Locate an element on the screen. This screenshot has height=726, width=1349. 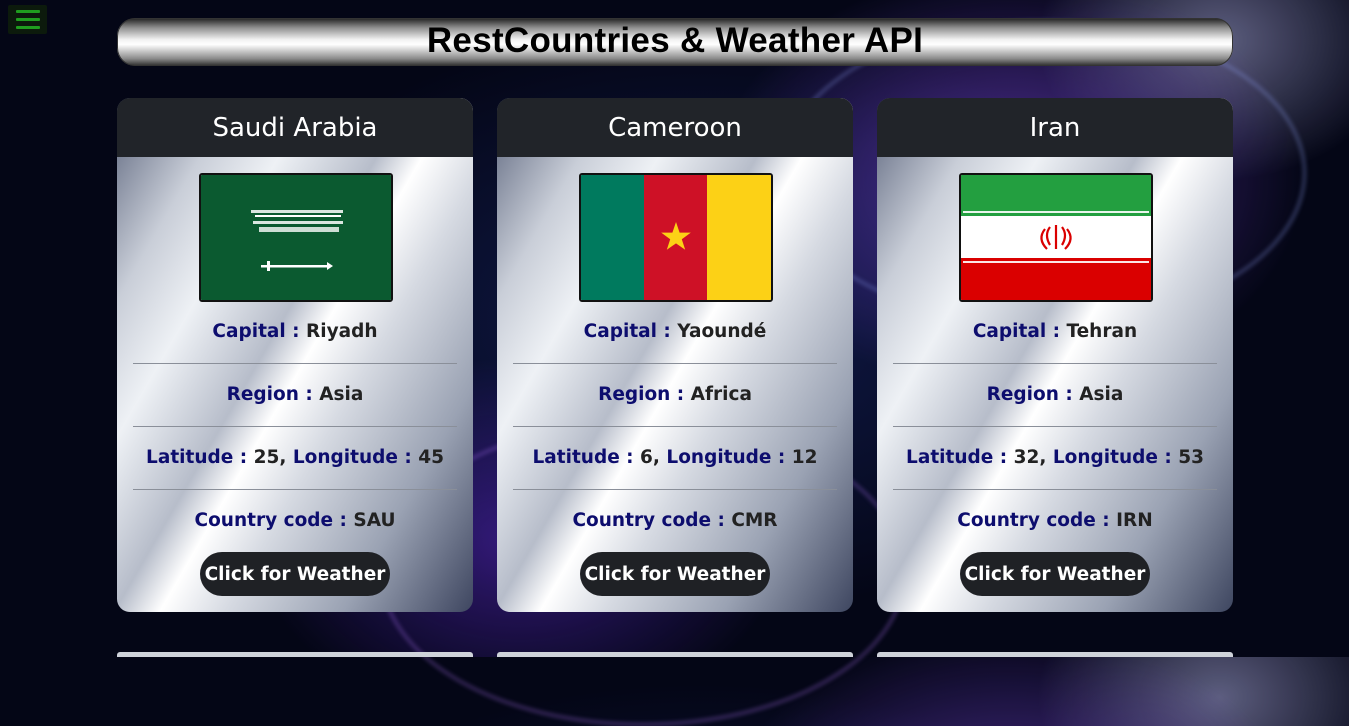
longitude-value: 12 is located at coordinates (804, 457).